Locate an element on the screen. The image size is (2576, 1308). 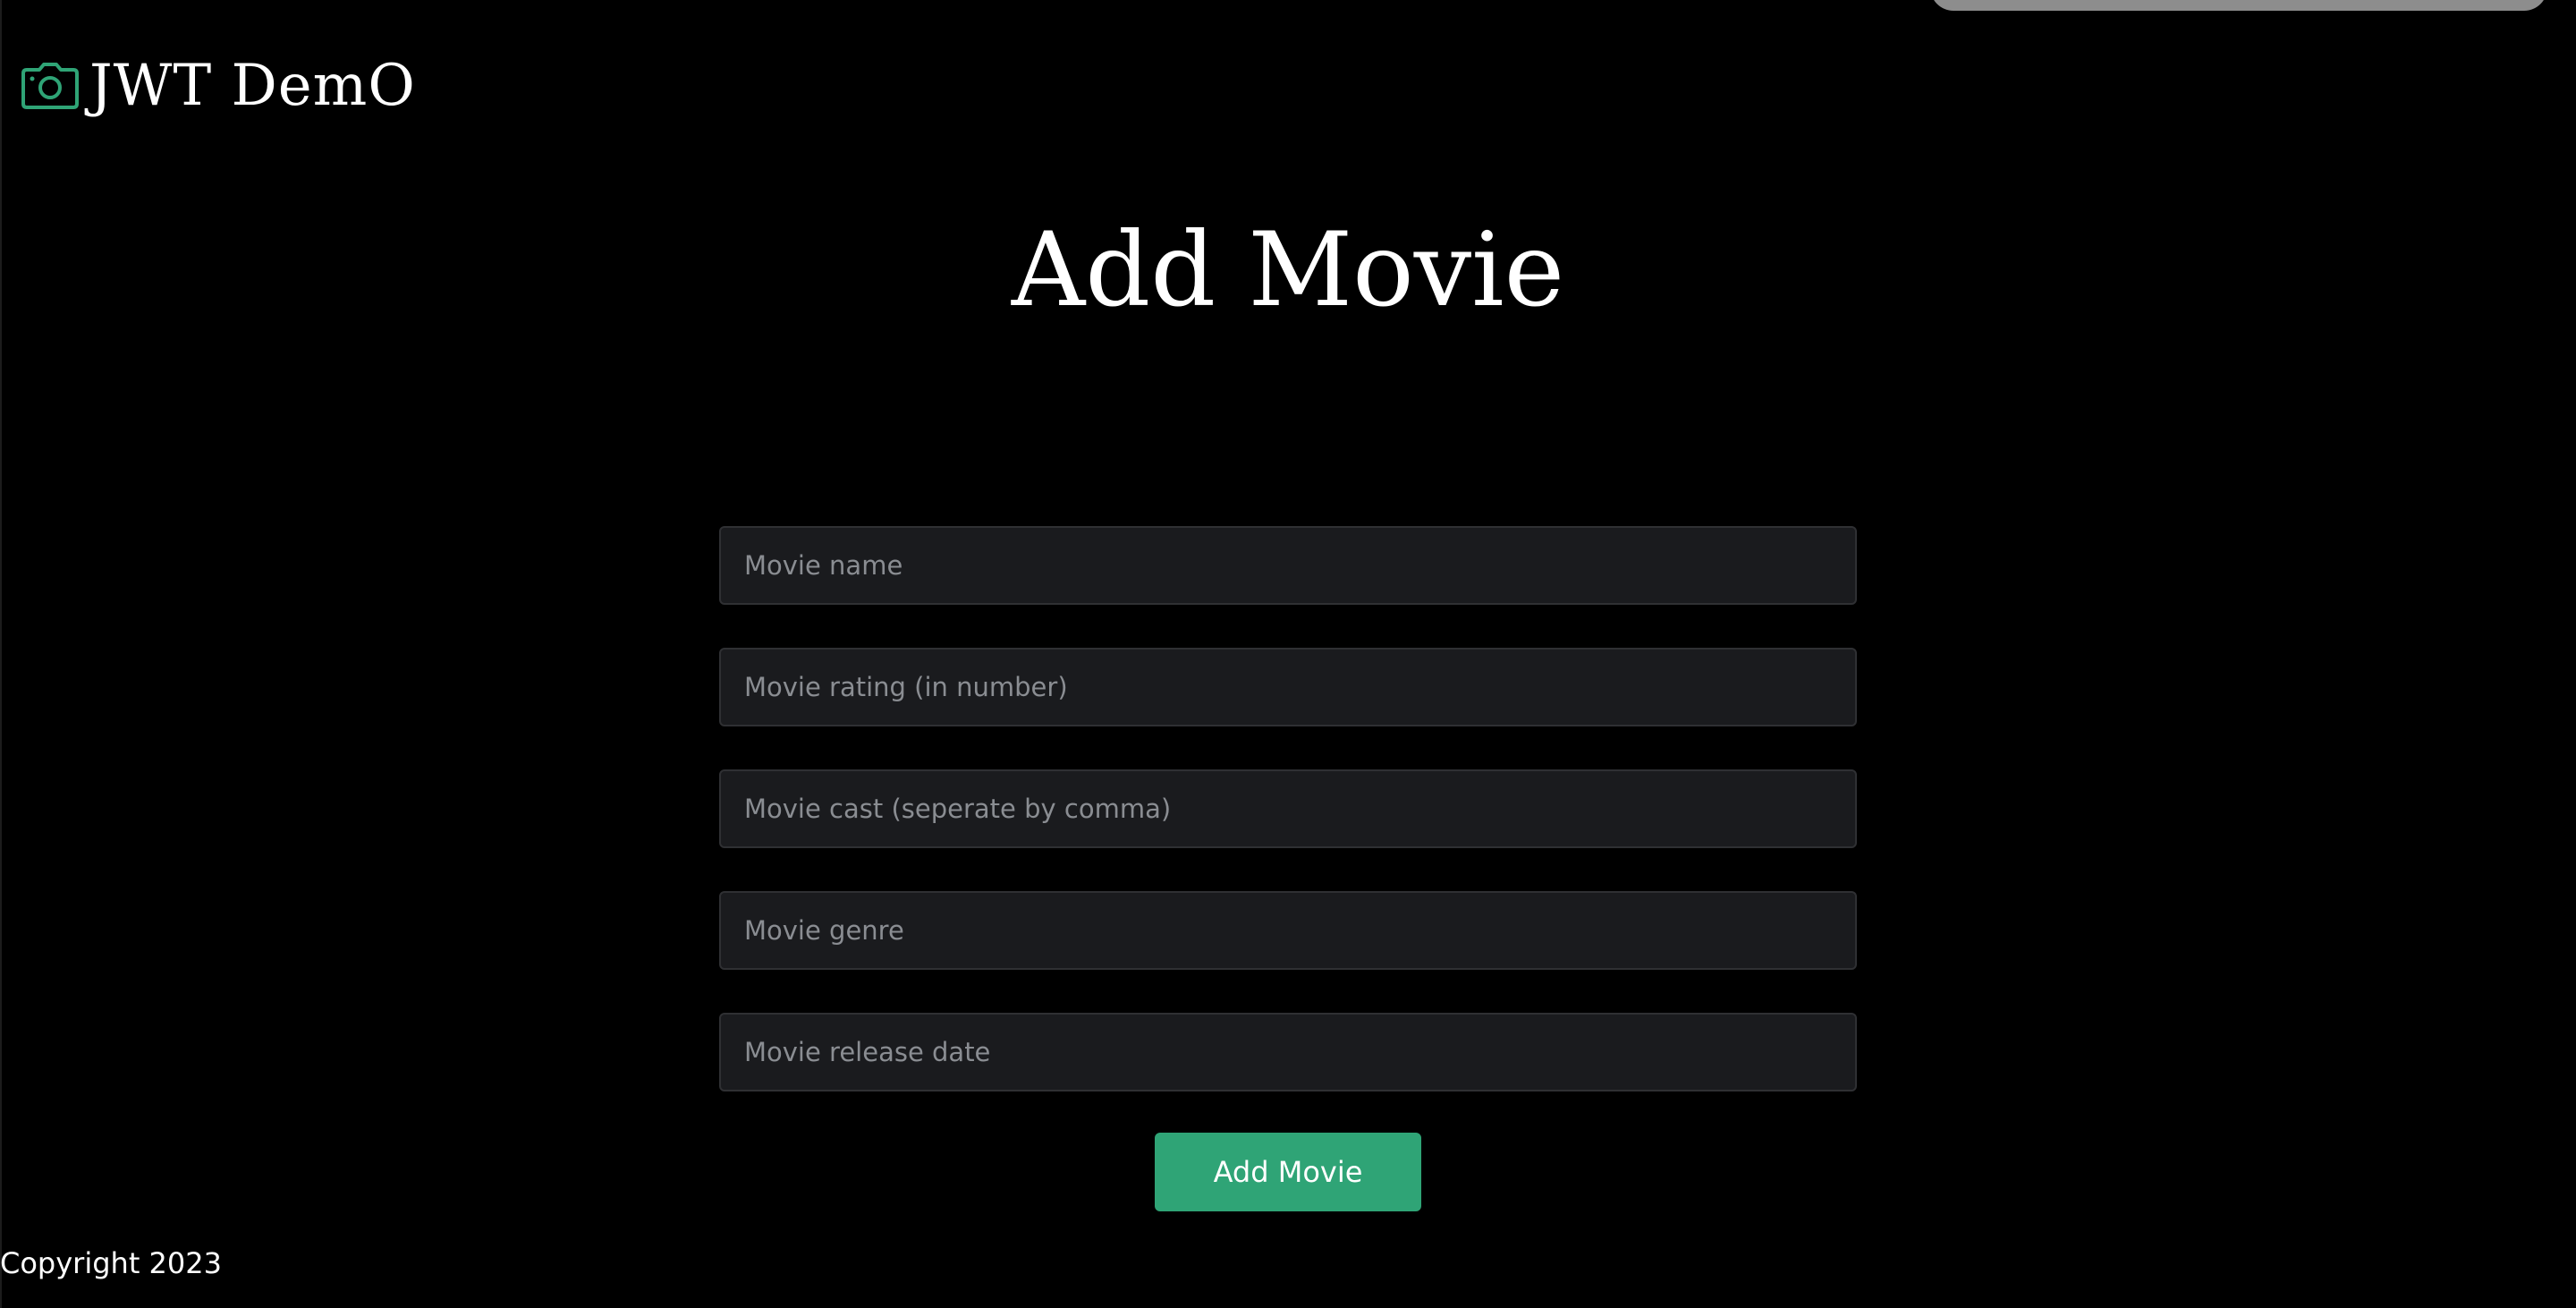
page-title: Add Movie is located at coordinates (1288, 269).